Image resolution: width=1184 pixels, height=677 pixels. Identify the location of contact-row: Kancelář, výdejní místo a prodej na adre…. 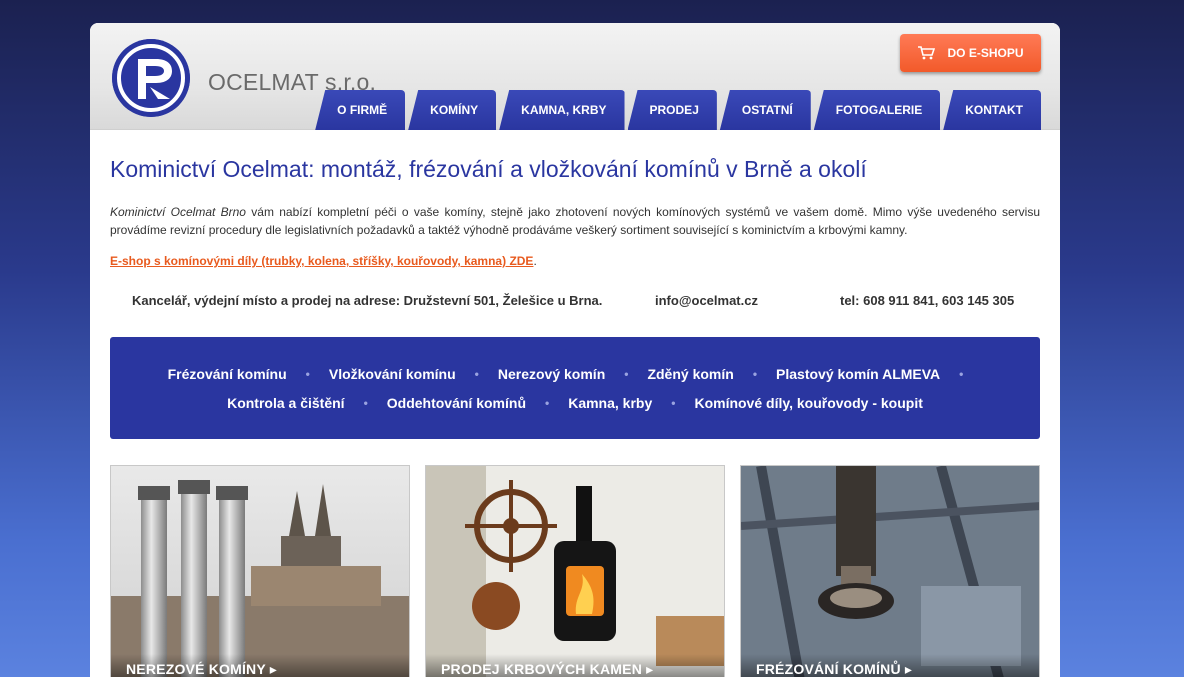
(575, 300).